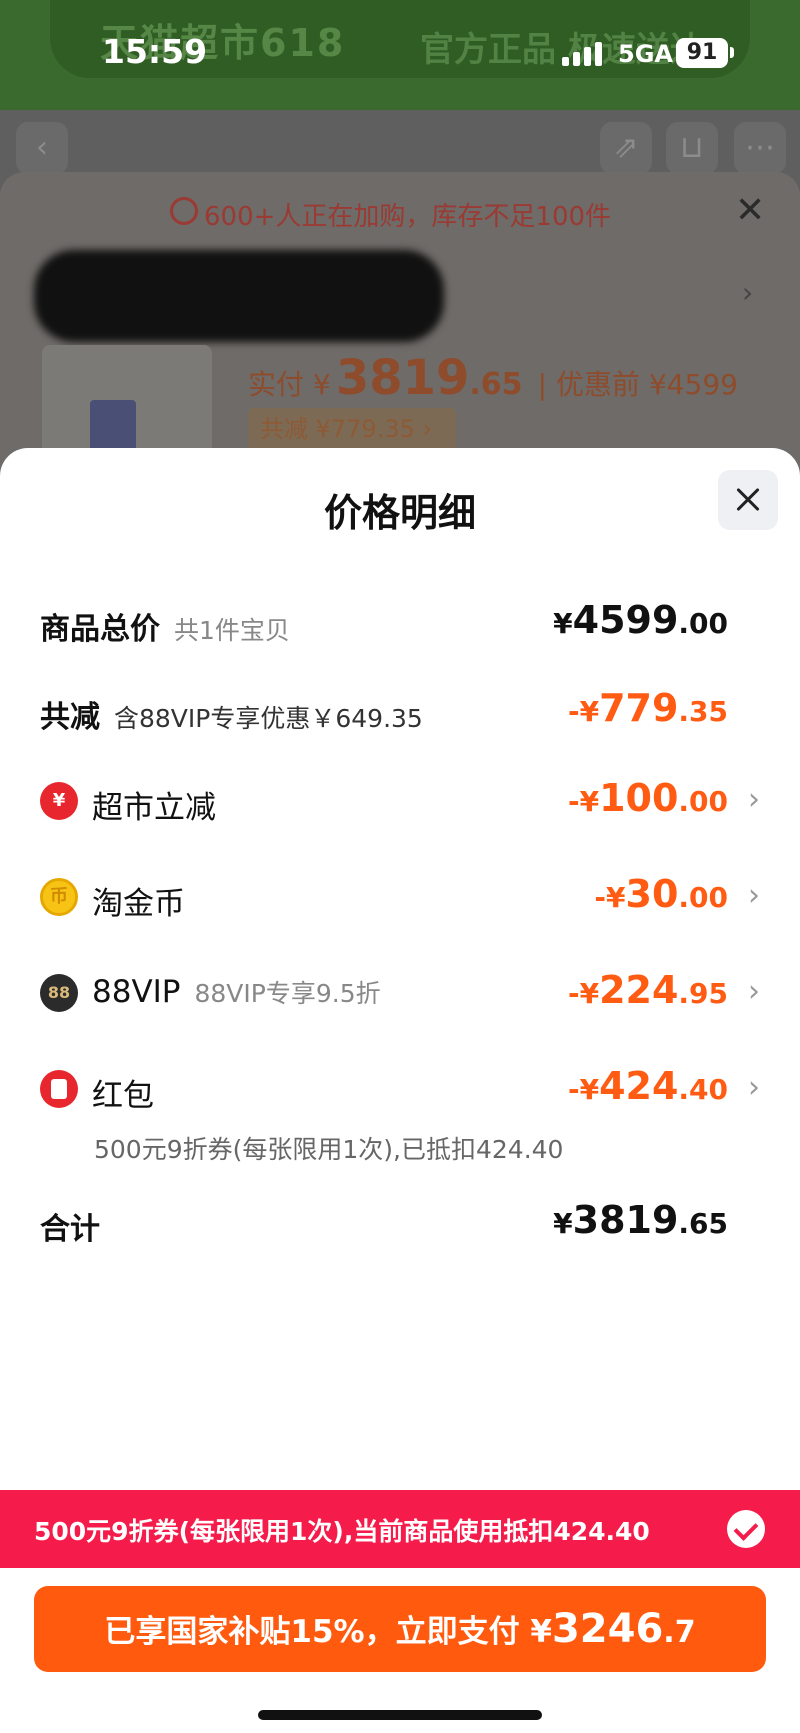 This screenshot has height=1733, width=800. I want to click on item-label: 红包, so click(123, 1096).